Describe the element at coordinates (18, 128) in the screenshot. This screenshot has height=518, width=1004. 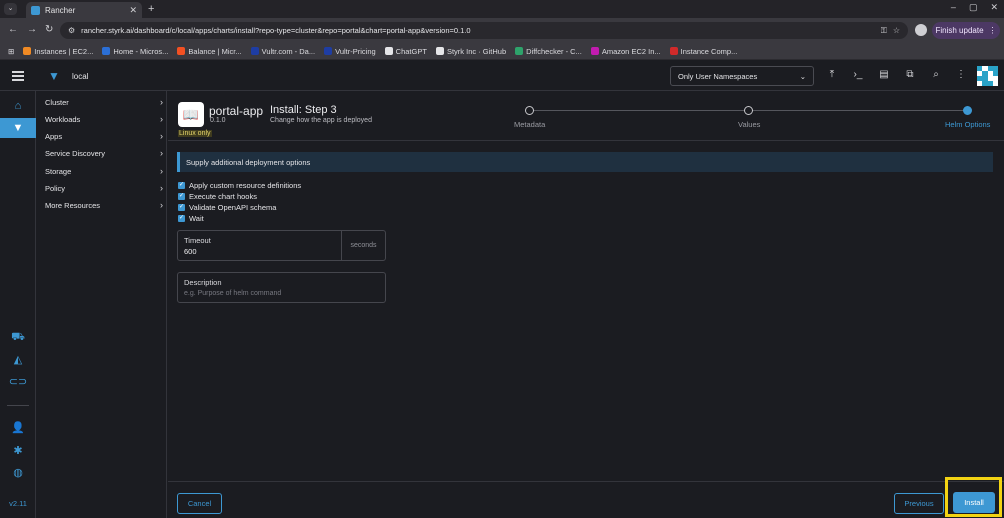
I see `cluster-rail-icon: ▼` at that location.